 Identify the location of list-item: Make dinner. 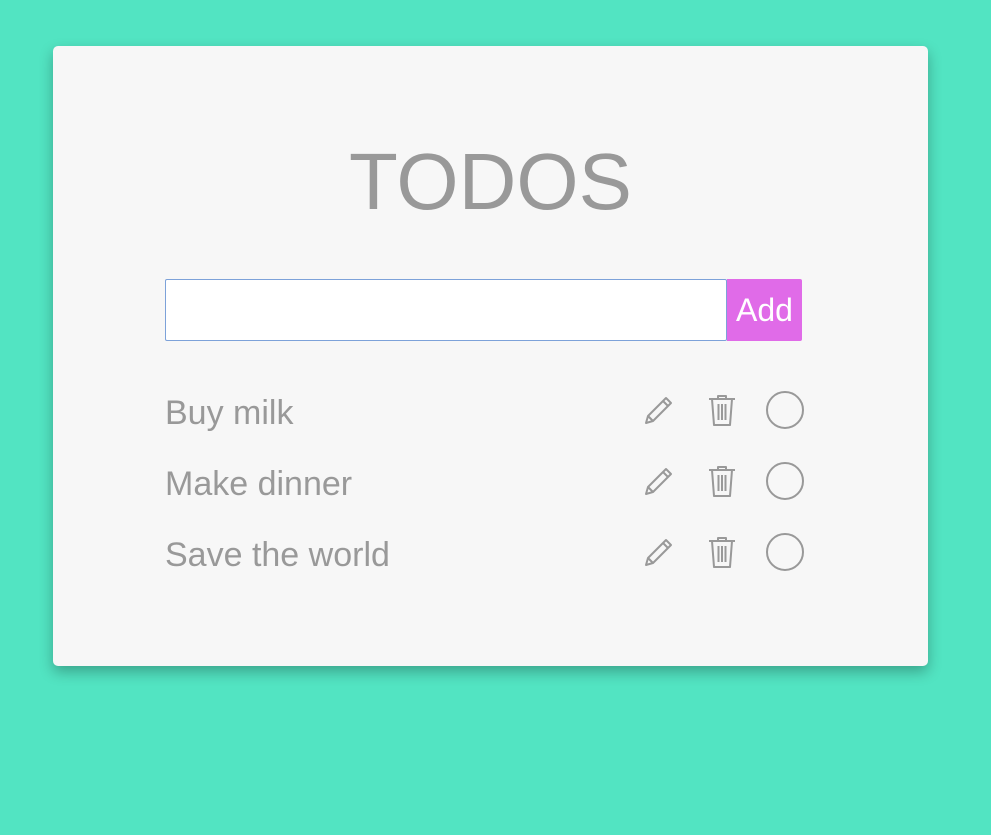
(487, 483).